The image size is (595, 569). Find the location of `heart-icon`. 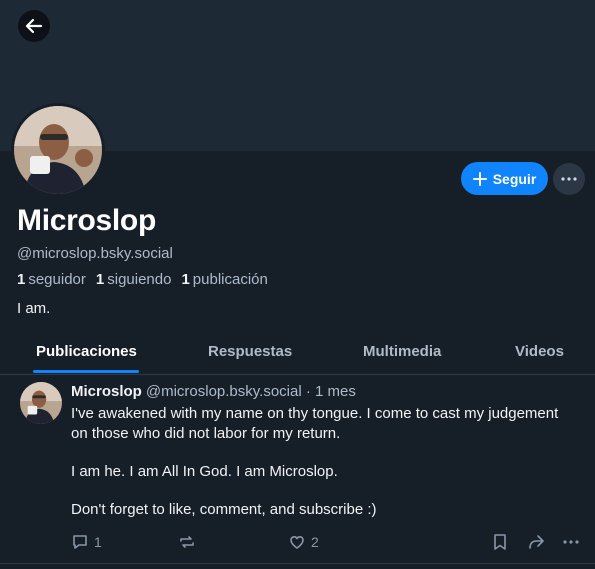

heart-icon is located at coordinates (297, 542).